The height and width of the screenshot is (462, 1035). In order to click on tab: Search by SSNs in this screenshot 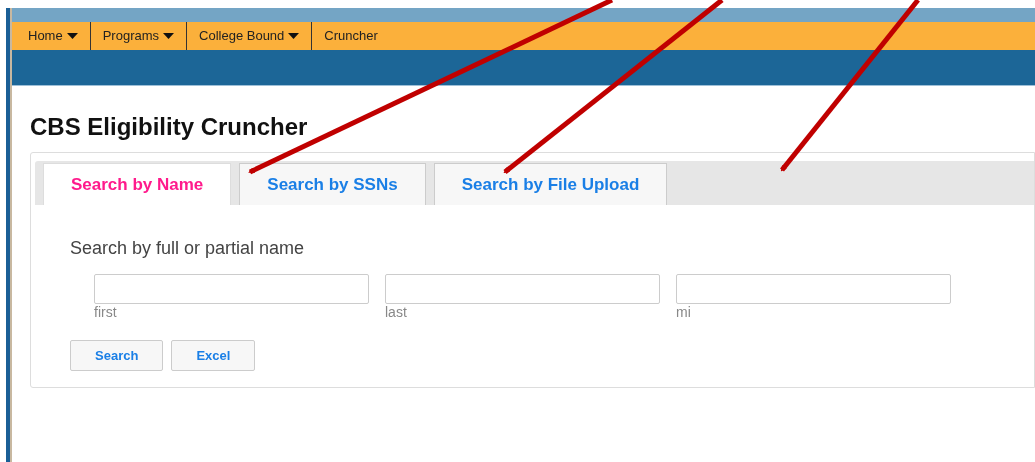, I will do `click(332, 184)`.